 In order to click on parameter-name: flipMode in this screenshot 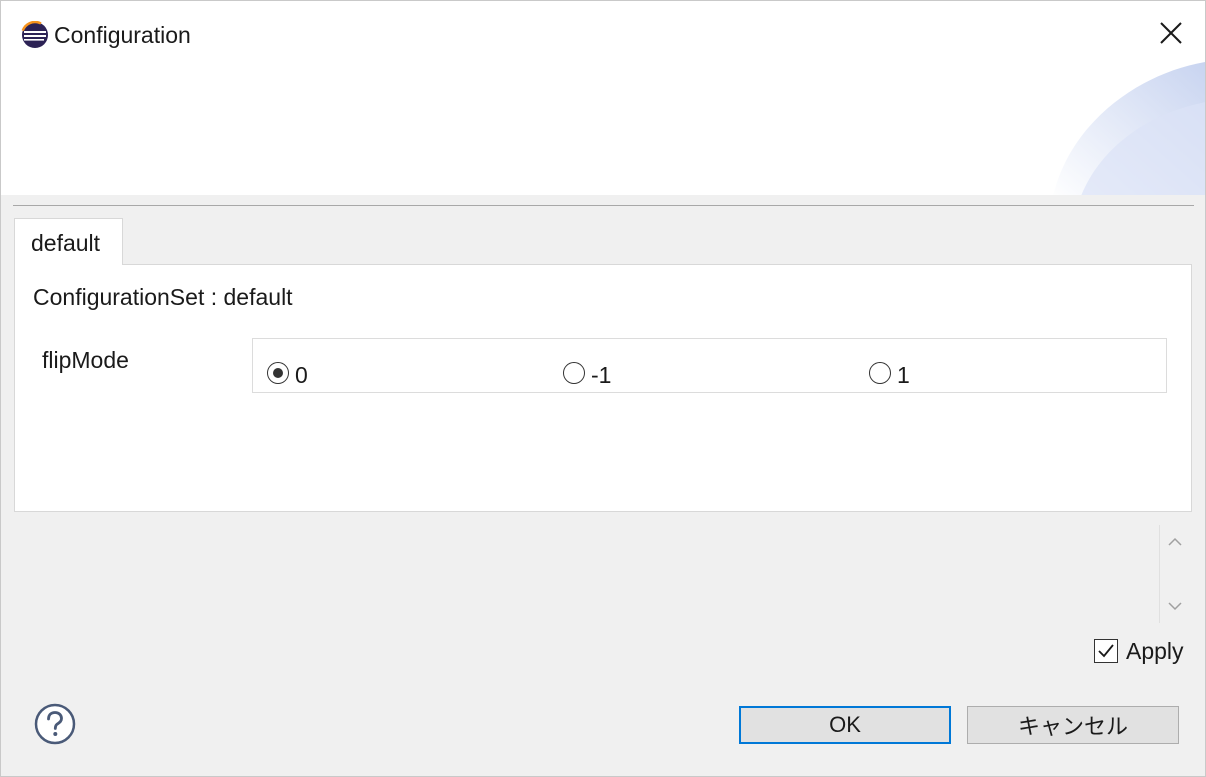, I will do `click(85, 360)`.